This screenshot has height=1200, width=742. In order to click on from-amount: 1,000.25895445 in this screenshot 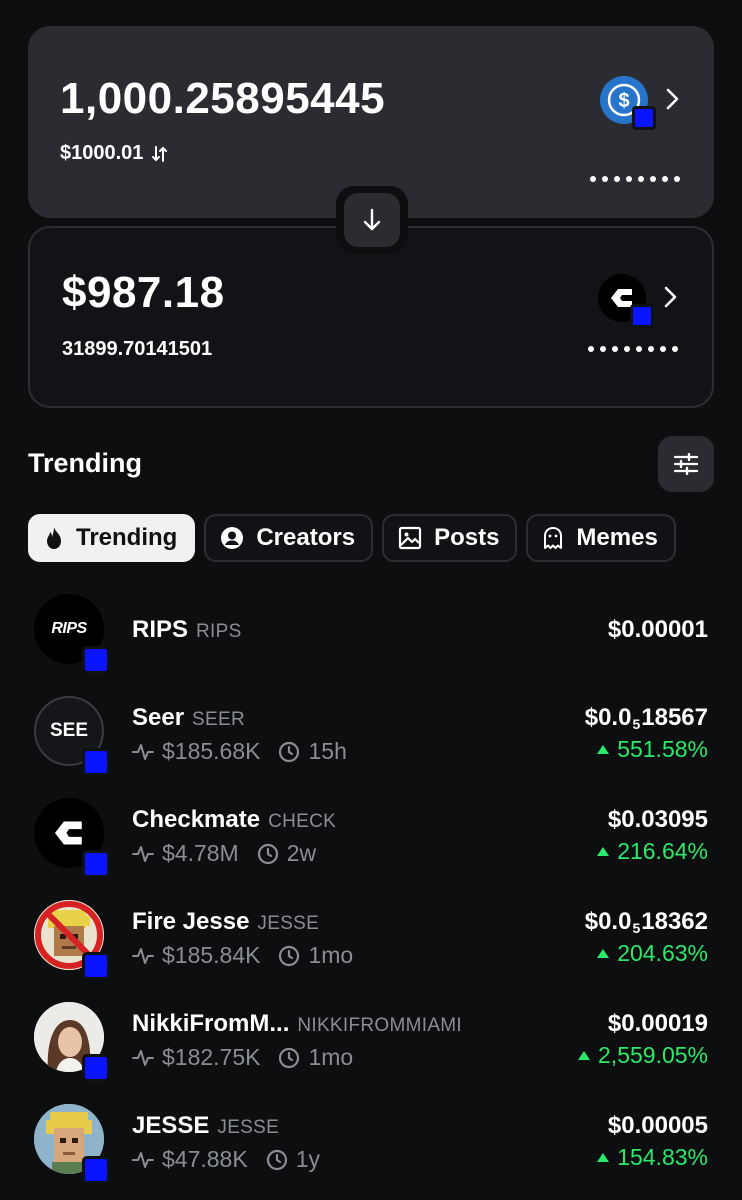, I will do `click(222, 99)`.